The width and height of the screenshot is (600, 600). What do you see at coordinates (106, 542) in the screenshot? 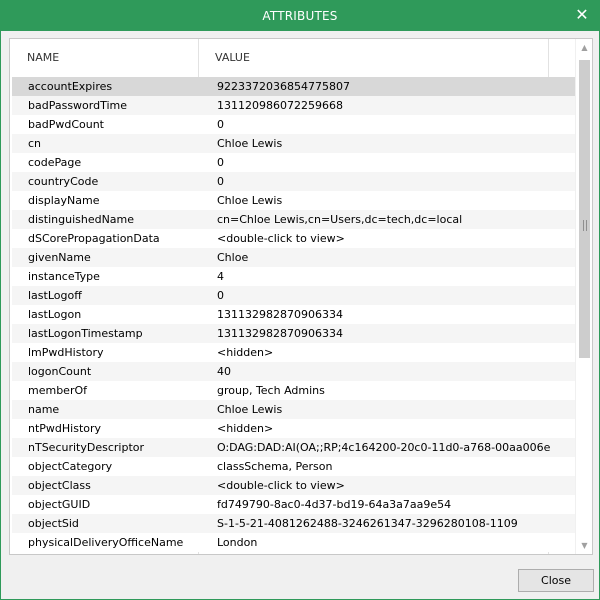
I see `attribute-name: physicalDeliveryOfficeName` at bounding box center [106, 542].